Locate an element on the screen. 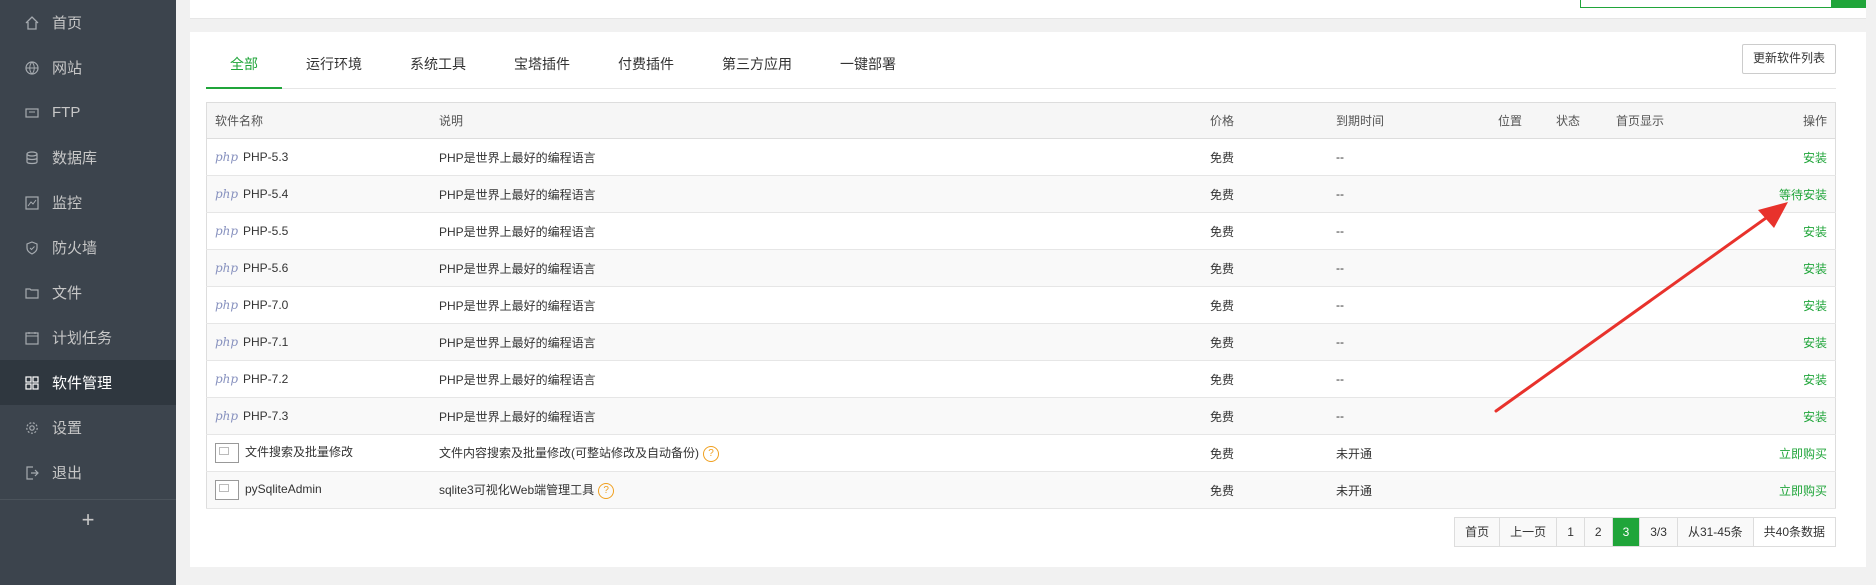  sidebar-item-5: 防火墙 is located at coordinates (88, 247).